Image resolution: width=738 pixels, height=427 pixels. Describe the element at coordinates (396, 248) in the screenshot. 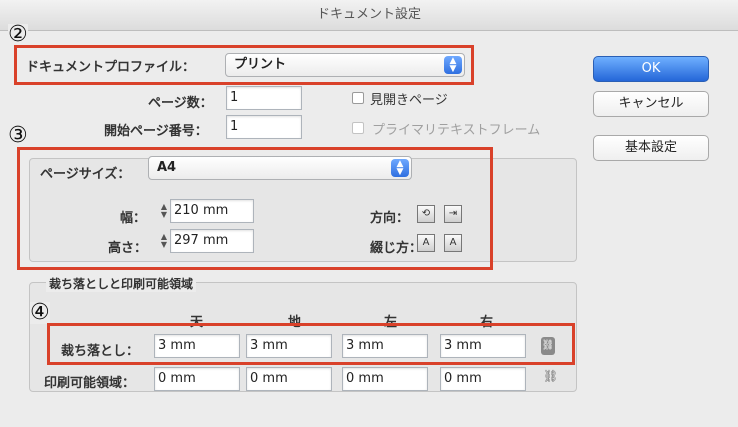

I see `binding-label: 綴じ方：` at that location.